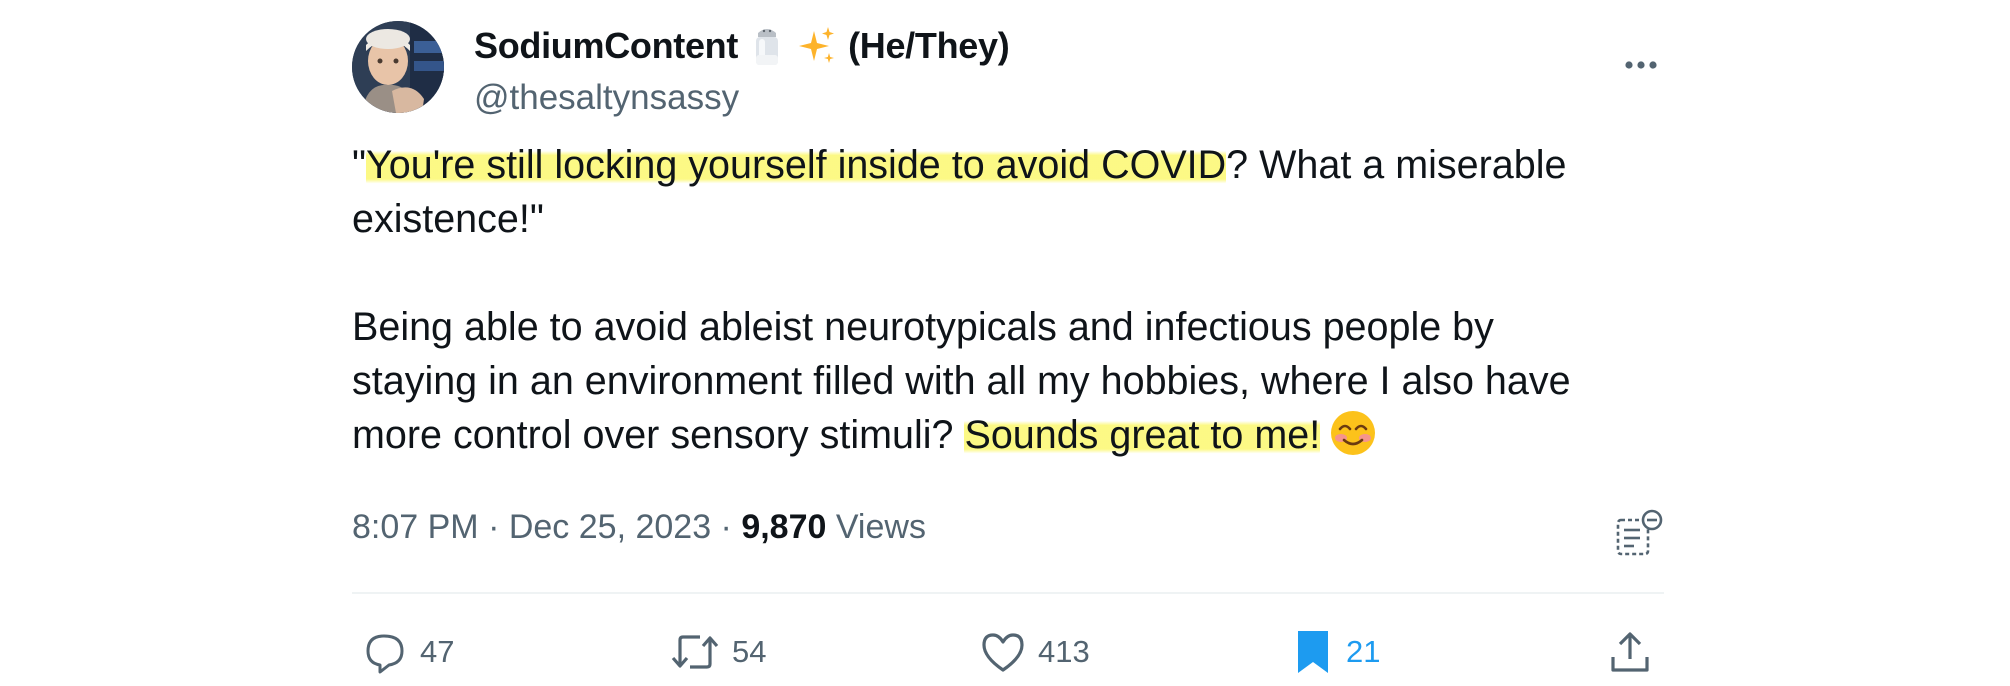  I want to click on heart-icon, so click(1003, 652).